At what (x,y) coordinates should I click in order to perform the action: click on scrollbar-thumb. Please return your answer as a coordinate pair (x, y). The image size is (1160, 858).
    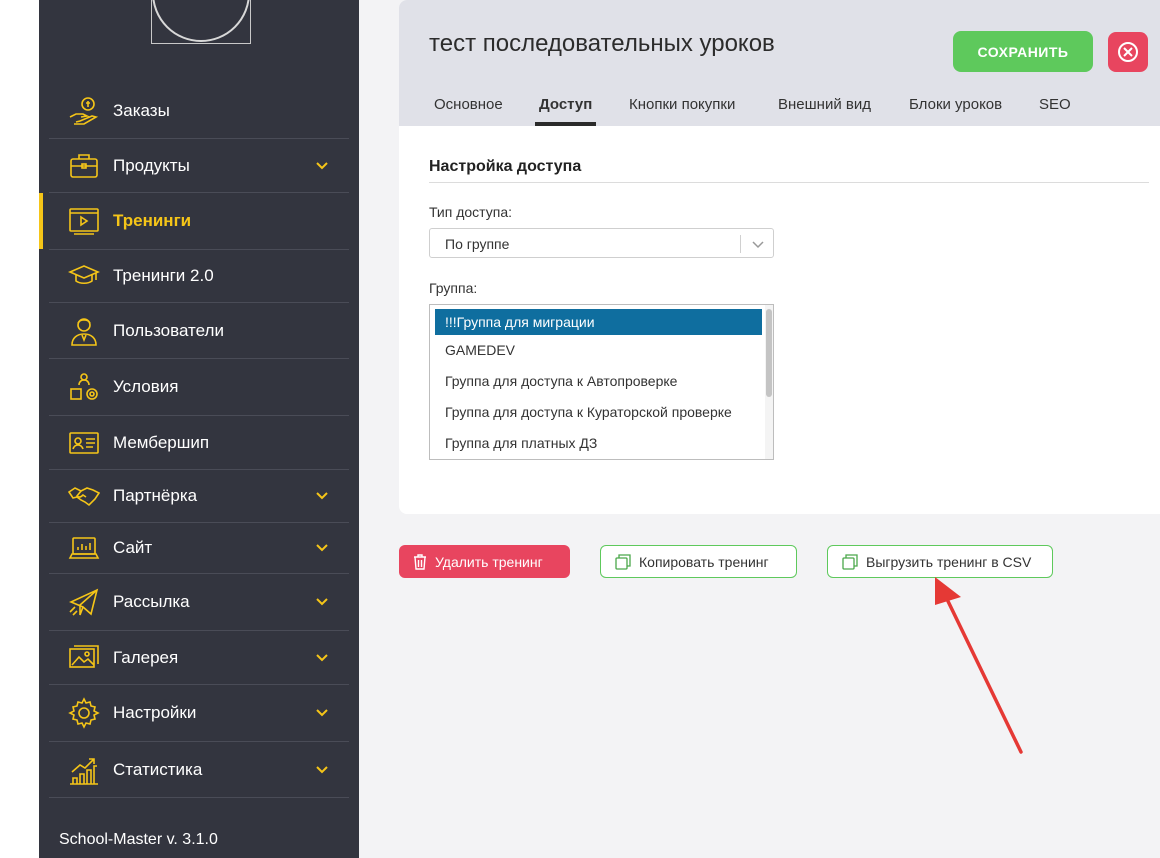
    Looking at the image, I should click on (769, 353).